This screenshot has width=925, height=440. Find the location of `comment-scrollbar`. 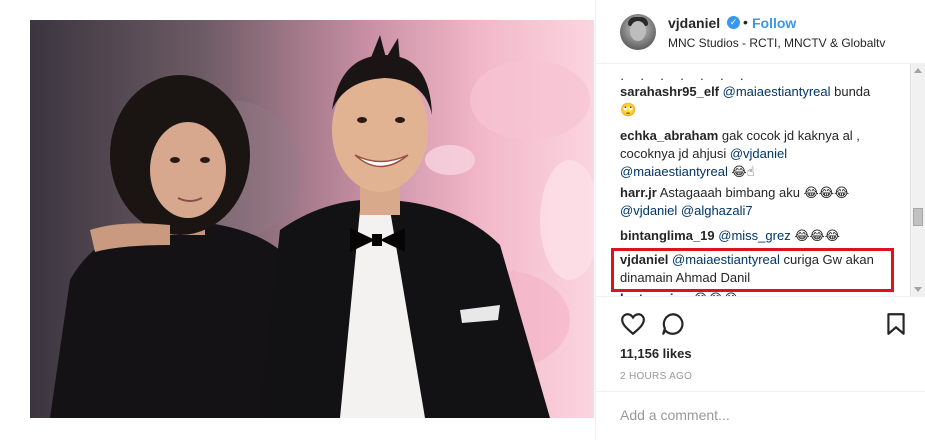

comment-scrollbar is located at coordinates (917, 180).